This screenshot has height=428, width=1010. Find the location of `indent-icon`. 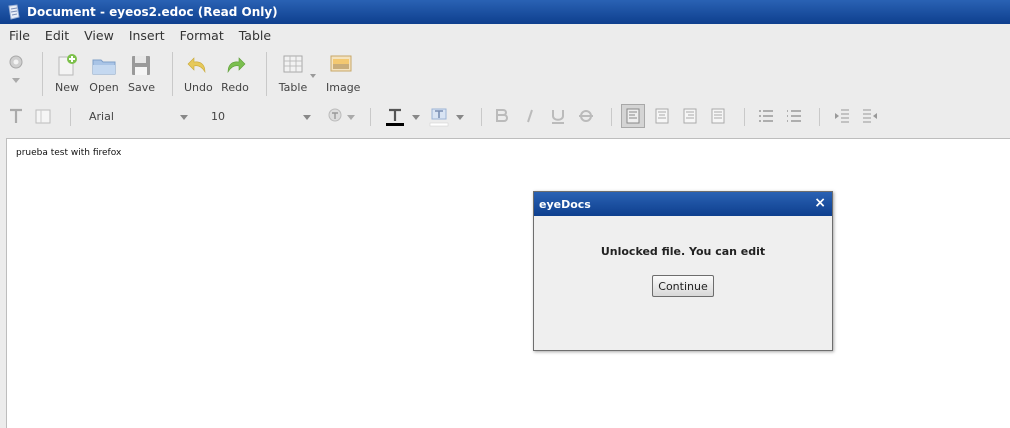

indent-icon is located at coordinates (842, 116).